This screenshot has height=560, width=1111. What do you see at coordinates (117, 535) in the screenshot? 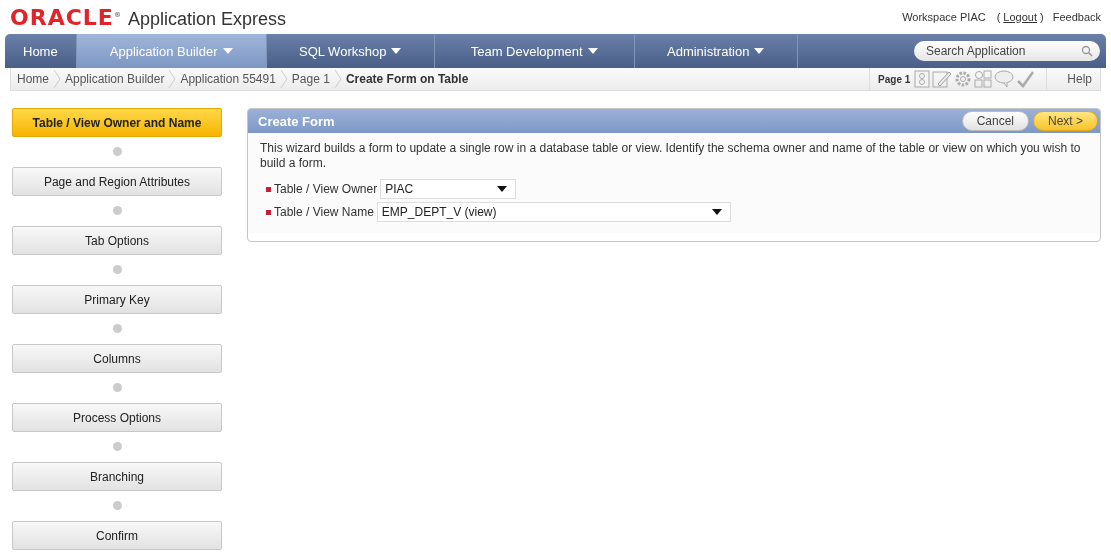
I see `wizard-step: Confirm` at bounding box center [117, 535].